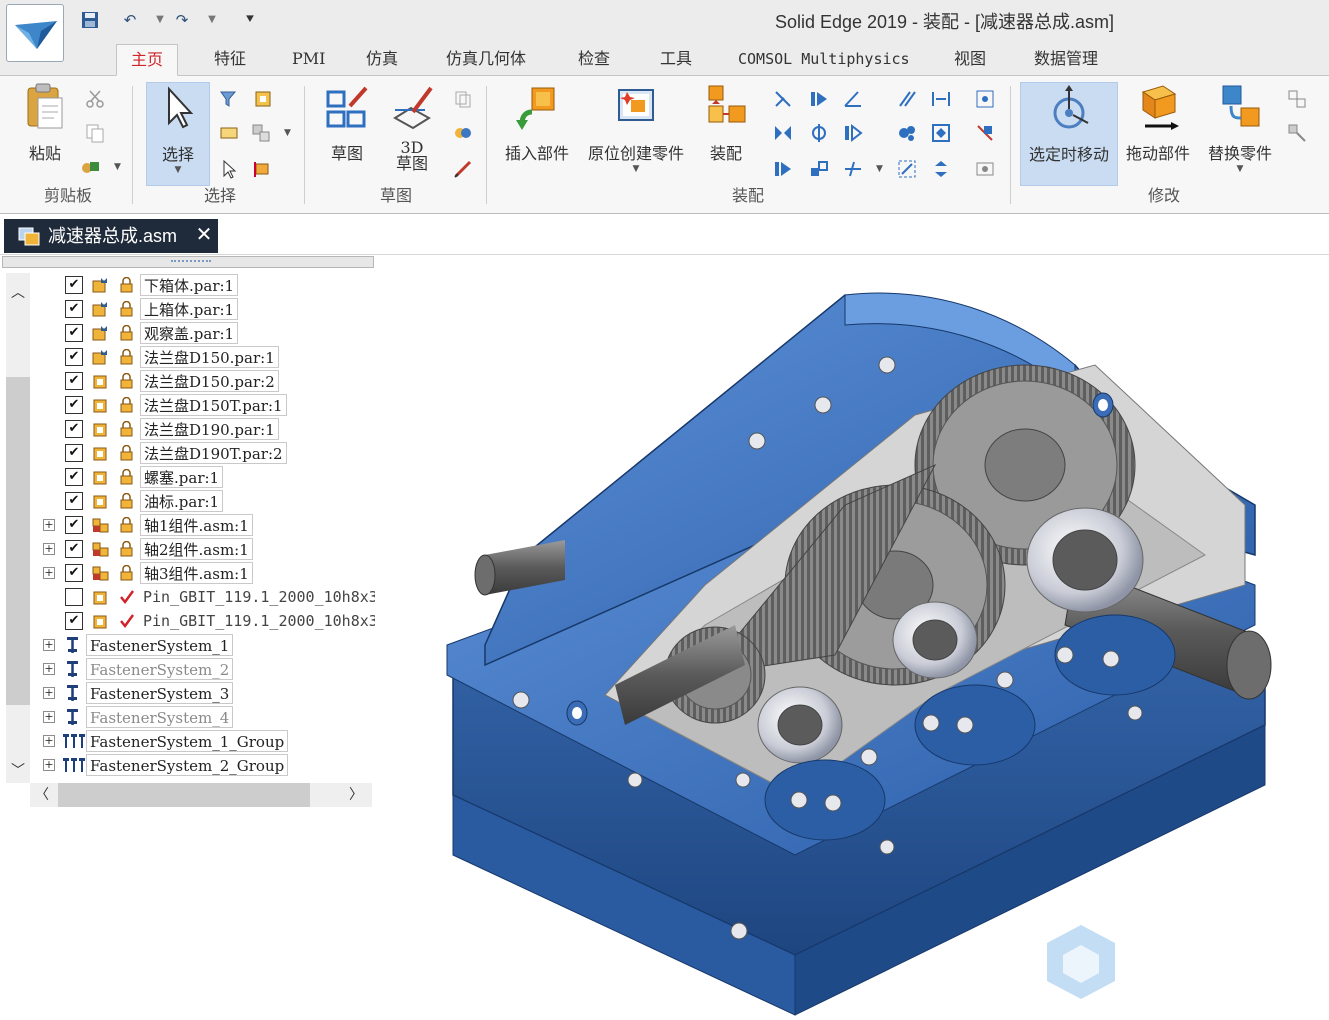 This screenshot has height=1020, width=1329. What do you see at coordinates (676, 60) in the screenshot?
I see `tab-tools: 工具` at bounding box center [676, 60].